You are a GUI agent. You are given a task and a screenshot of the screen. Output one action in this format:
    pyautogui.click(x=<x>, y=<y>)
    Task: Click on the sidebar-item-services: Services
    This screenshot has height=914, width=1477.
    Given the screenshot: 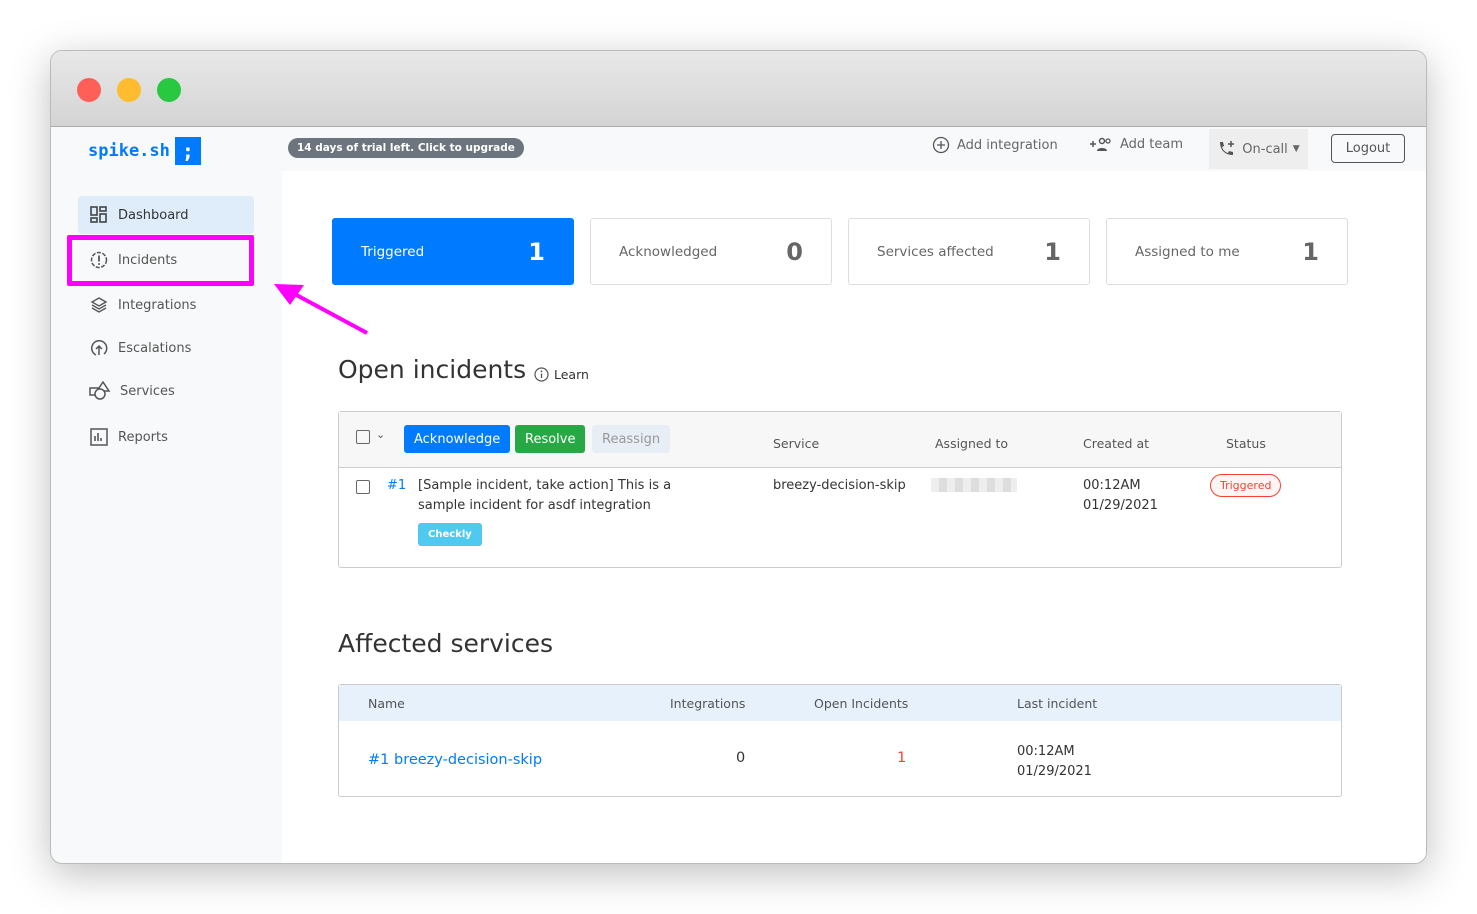 What is the action you would take?
    pyautogui.click(x=166, y=391)
    